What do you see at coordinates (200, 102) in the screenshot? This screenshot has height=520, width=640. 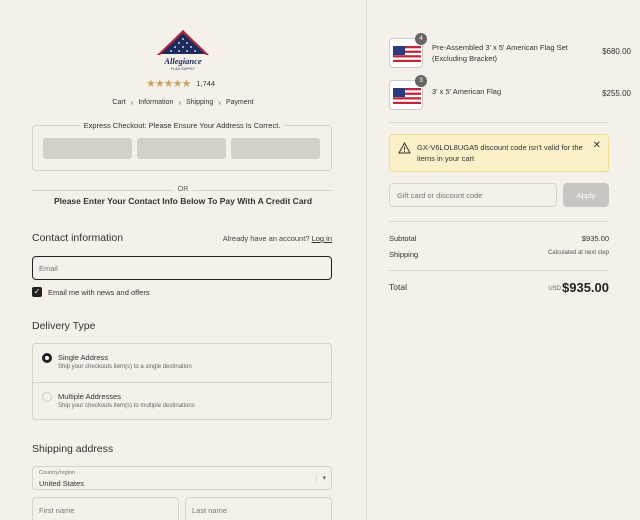 I see `breadcrumb-shipping: Shipping` at bounding box center [200, 102].